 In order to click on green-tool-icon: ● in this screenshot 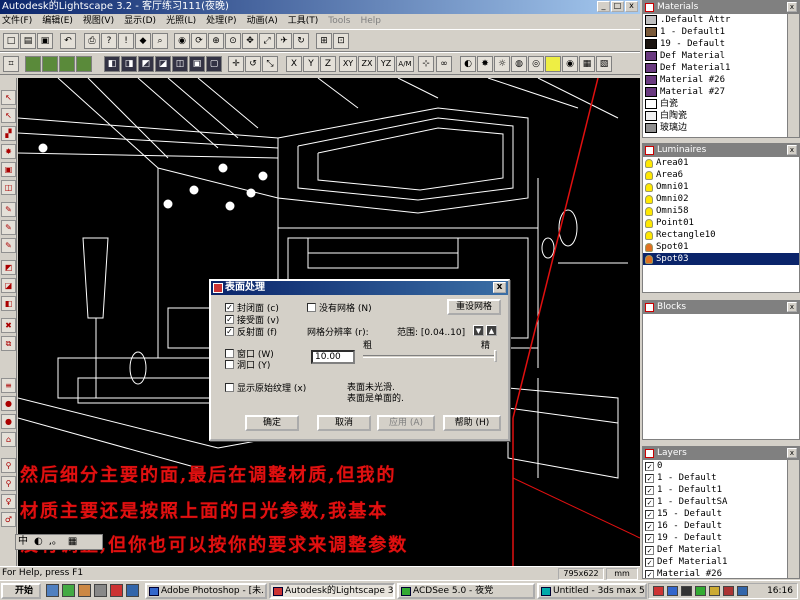, I will do `click(8, 403)`.